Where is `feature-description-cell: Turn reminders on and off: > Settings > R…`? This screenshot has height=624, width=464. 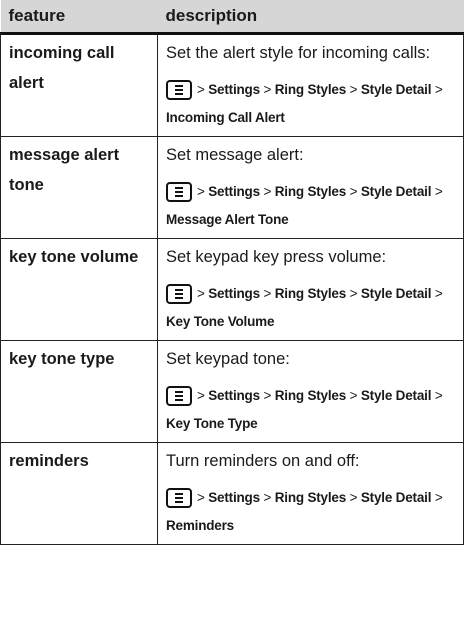
feature-description-cell: Turn reminders on and off: > Settings > R… is located at coordinates (310, 493).